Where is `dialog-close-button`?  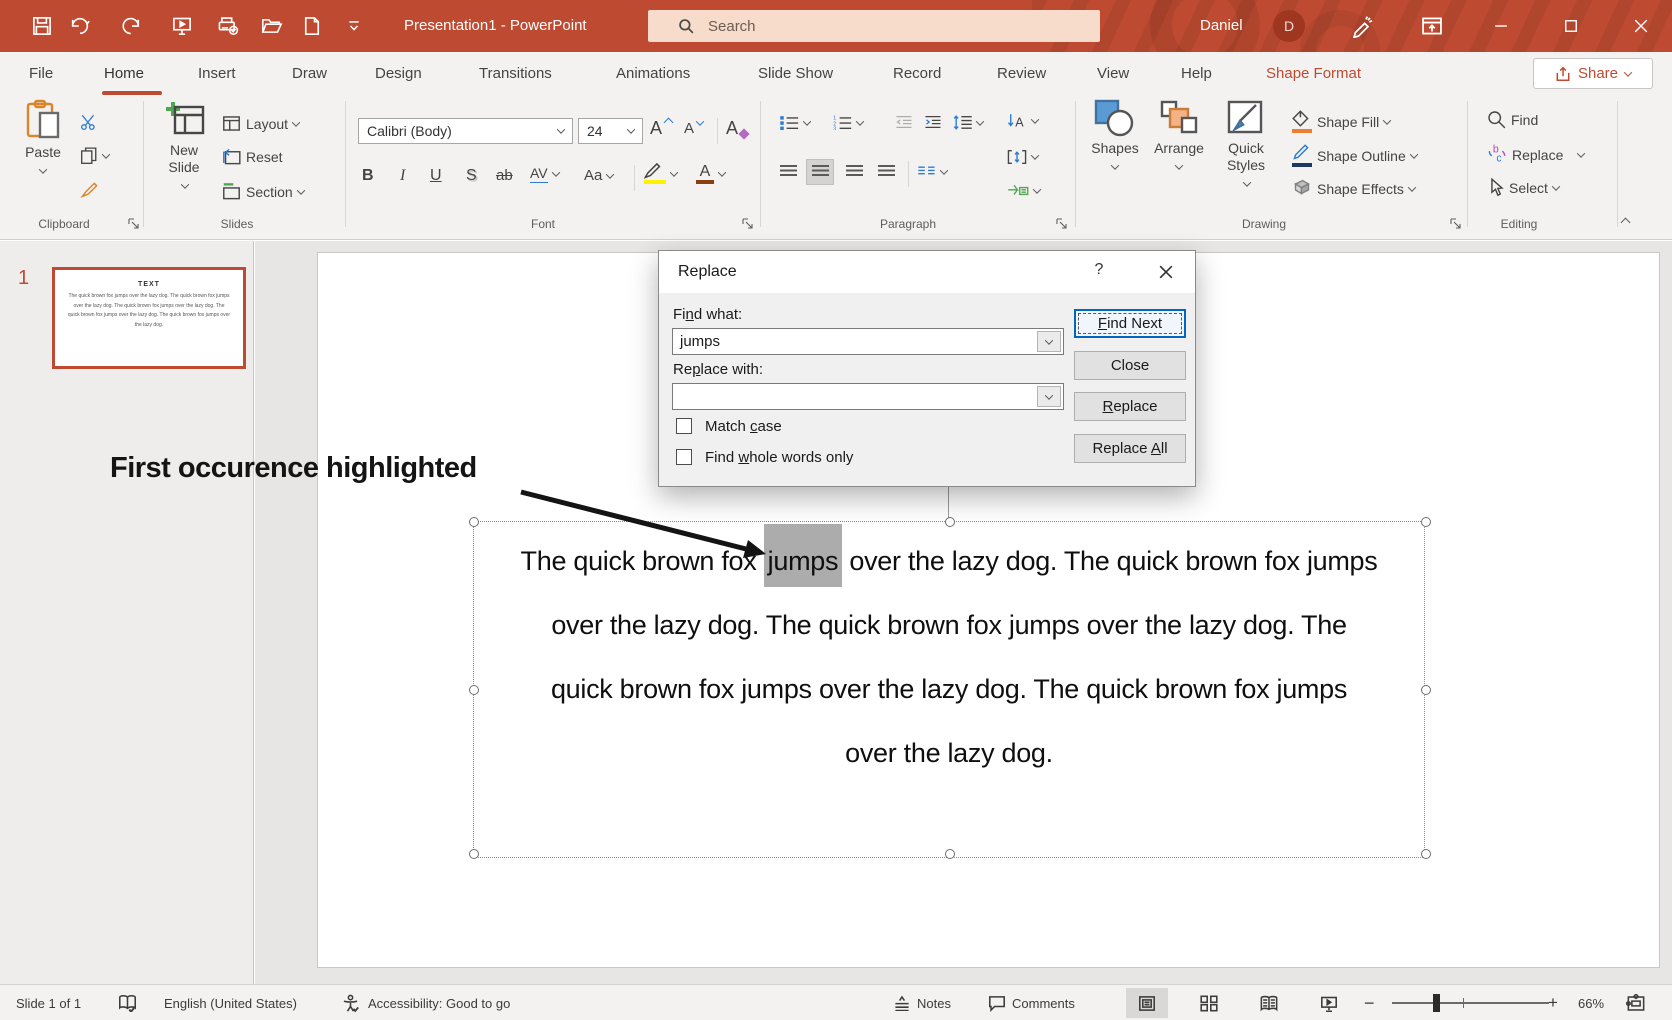
dialog-close-button is located at coordinates (1166, 272).